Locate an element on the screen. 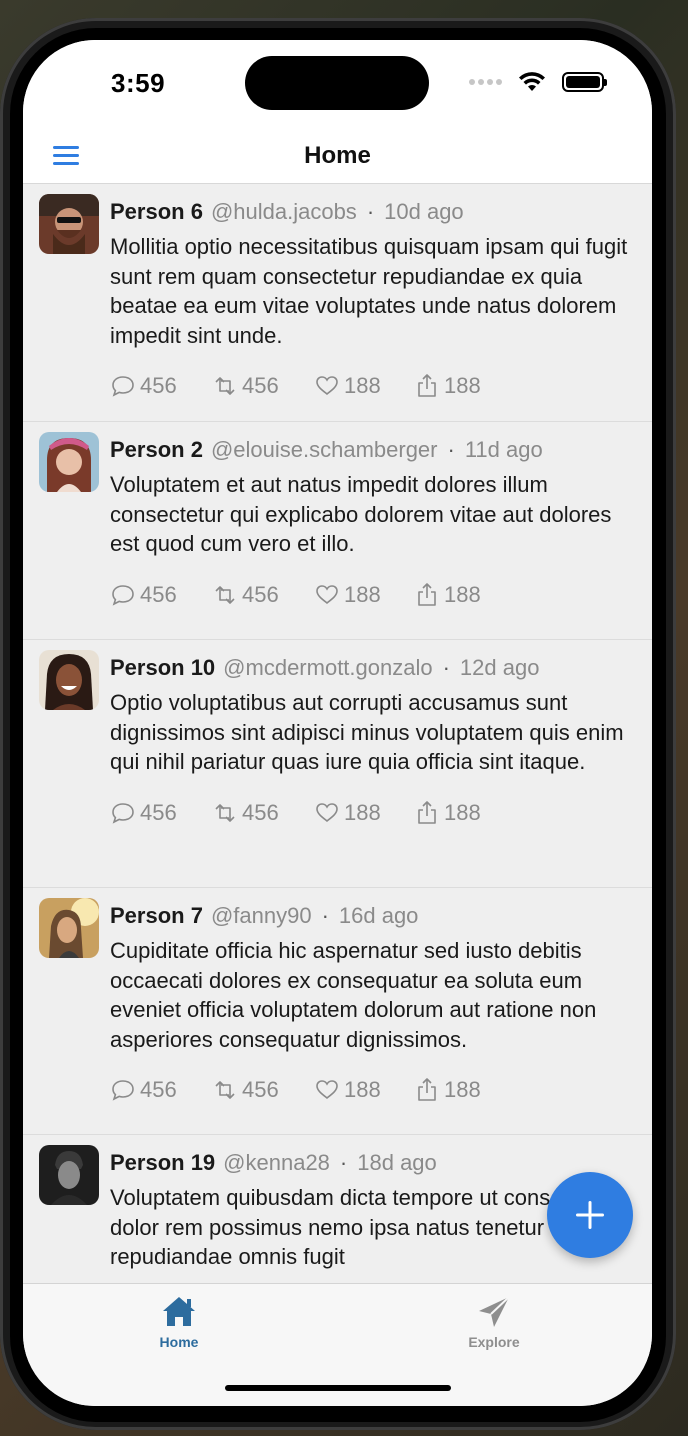 This screenshot has width=688, height=1436. status-time: 3:59 is located at coordinates (138, 83).